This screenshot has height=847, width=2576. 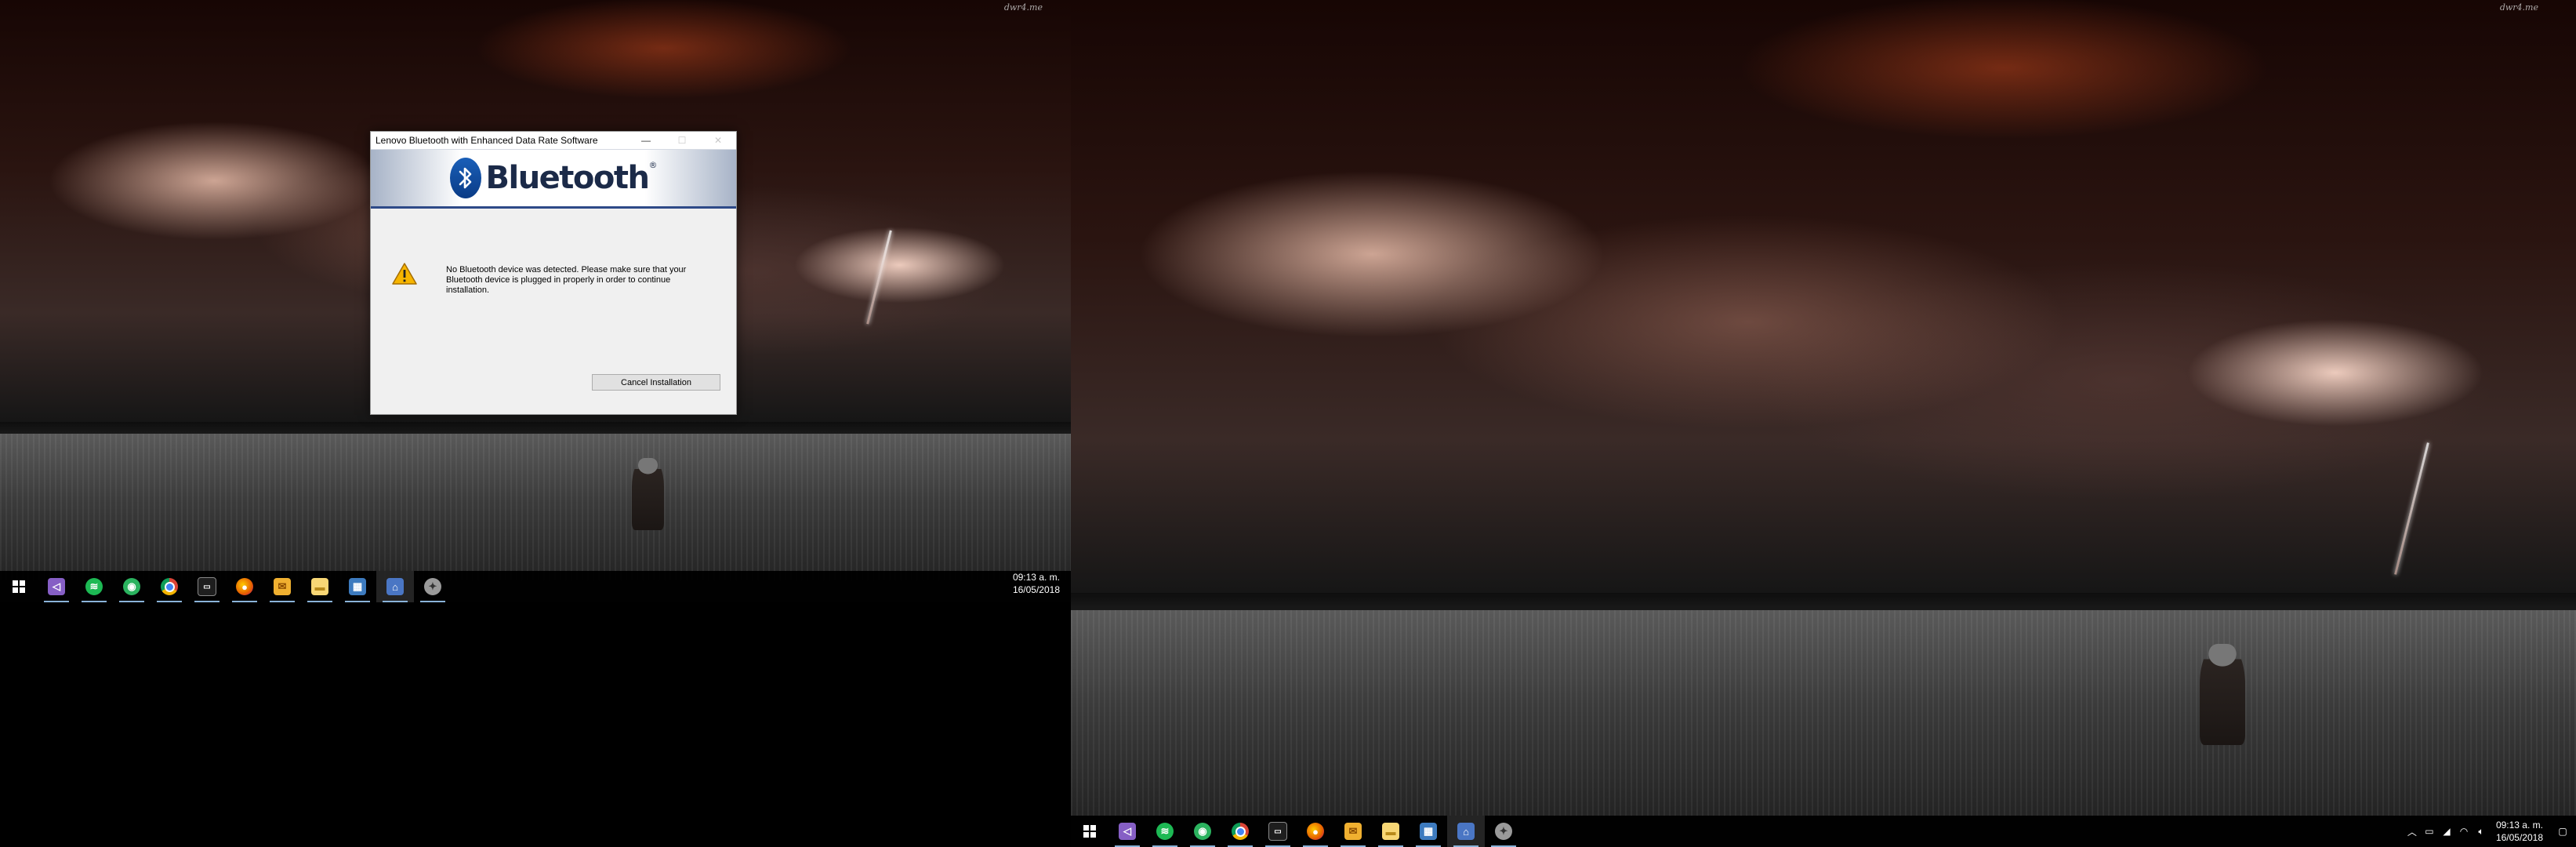 I want to click on wallpaper-figure-right, so click(x=2223, y=694).